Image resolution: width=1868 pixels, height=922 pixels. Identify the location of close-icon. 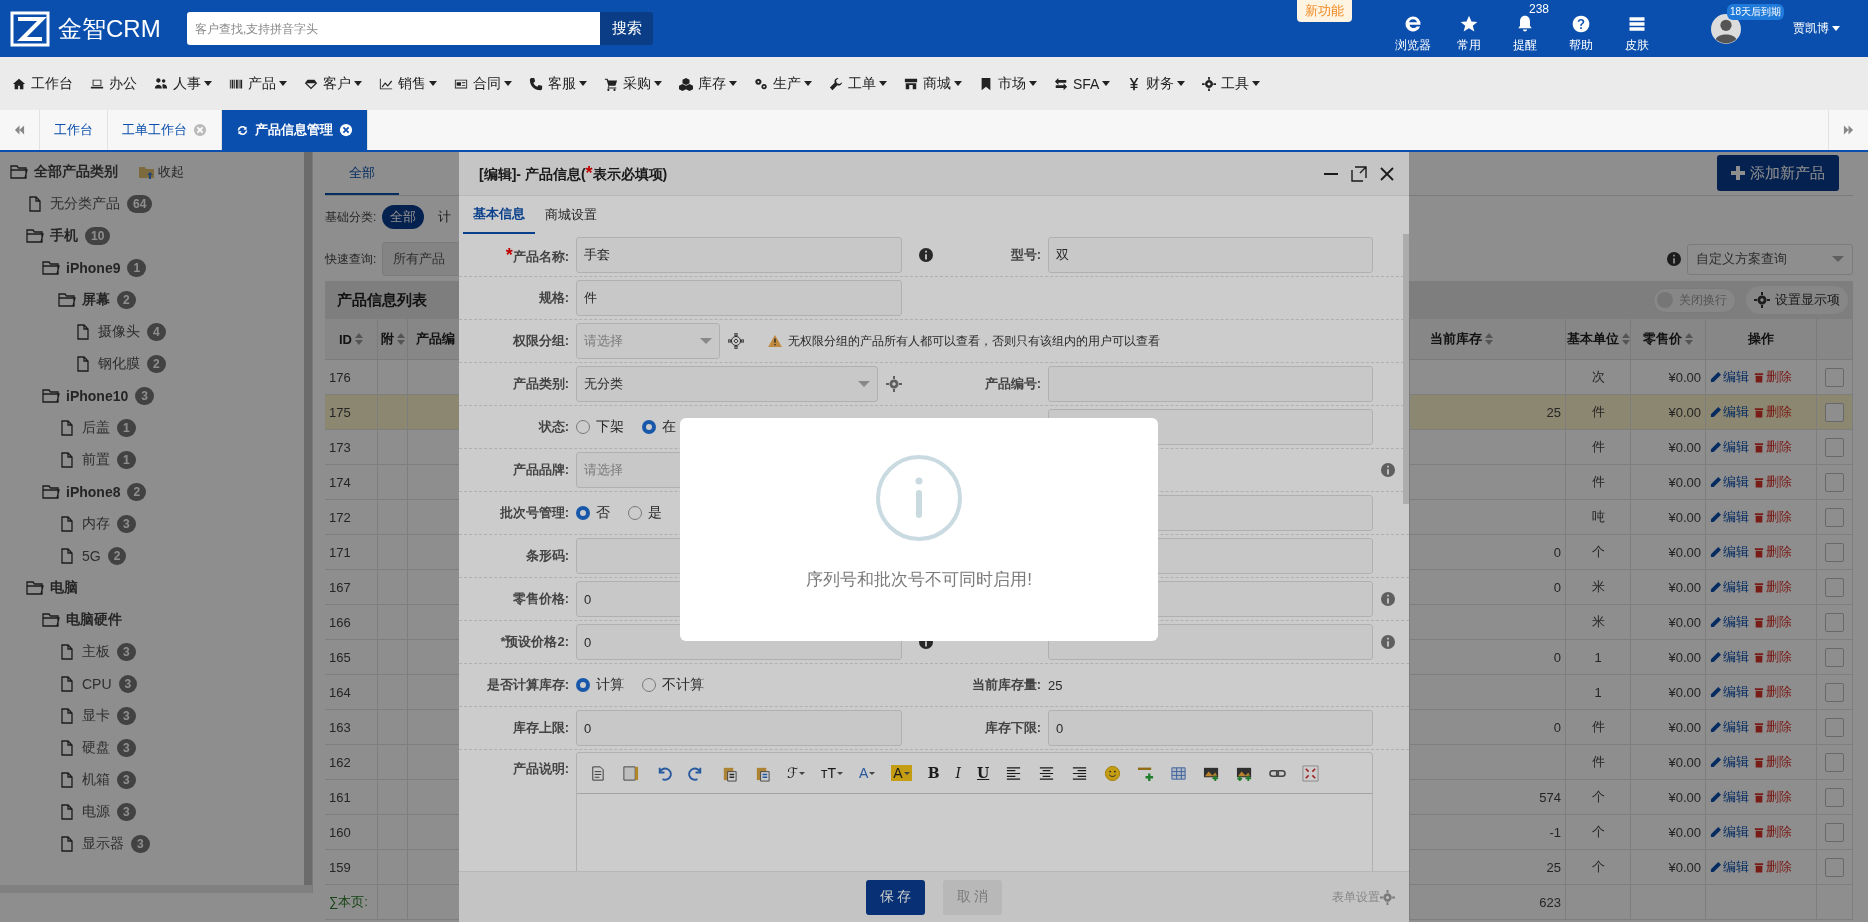
(346, 130).